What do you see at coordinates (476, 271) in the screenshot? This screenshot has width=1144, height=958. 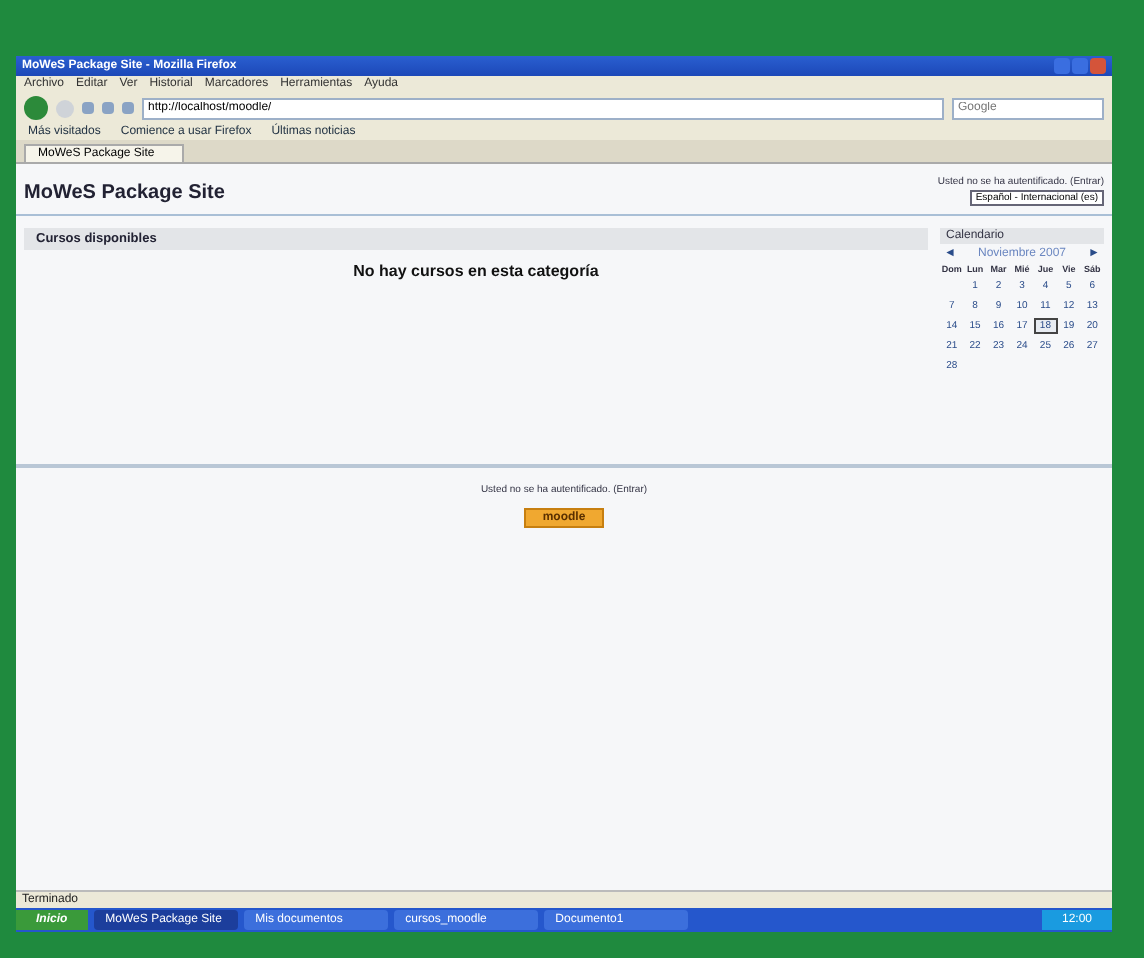 I see `empty-message: No hay cursos en esta categoría` at bounding box center [476, 271].